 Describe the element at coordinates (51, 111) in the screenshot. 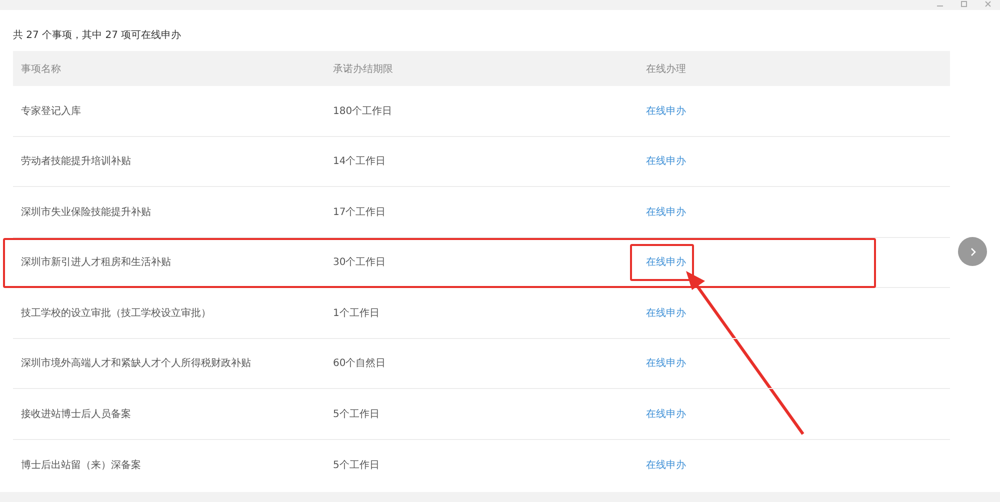

I see `table-cell-text: 专家登记入库` at that location.